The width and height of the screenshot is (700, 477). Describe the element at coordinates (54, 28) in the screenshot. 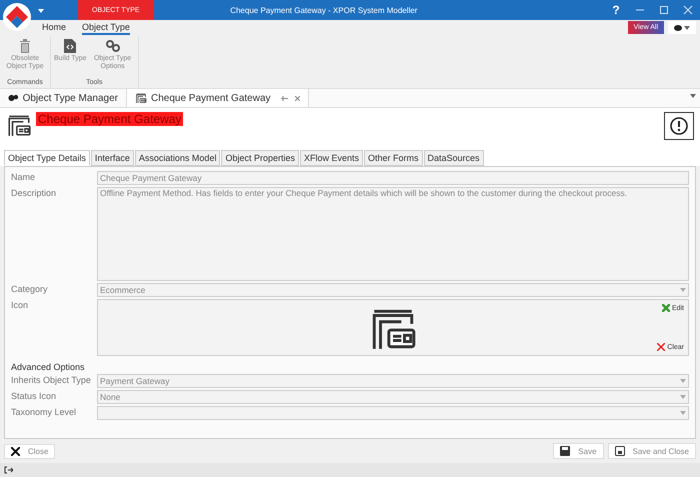

I see `ribbon-tab: Home` at that location.